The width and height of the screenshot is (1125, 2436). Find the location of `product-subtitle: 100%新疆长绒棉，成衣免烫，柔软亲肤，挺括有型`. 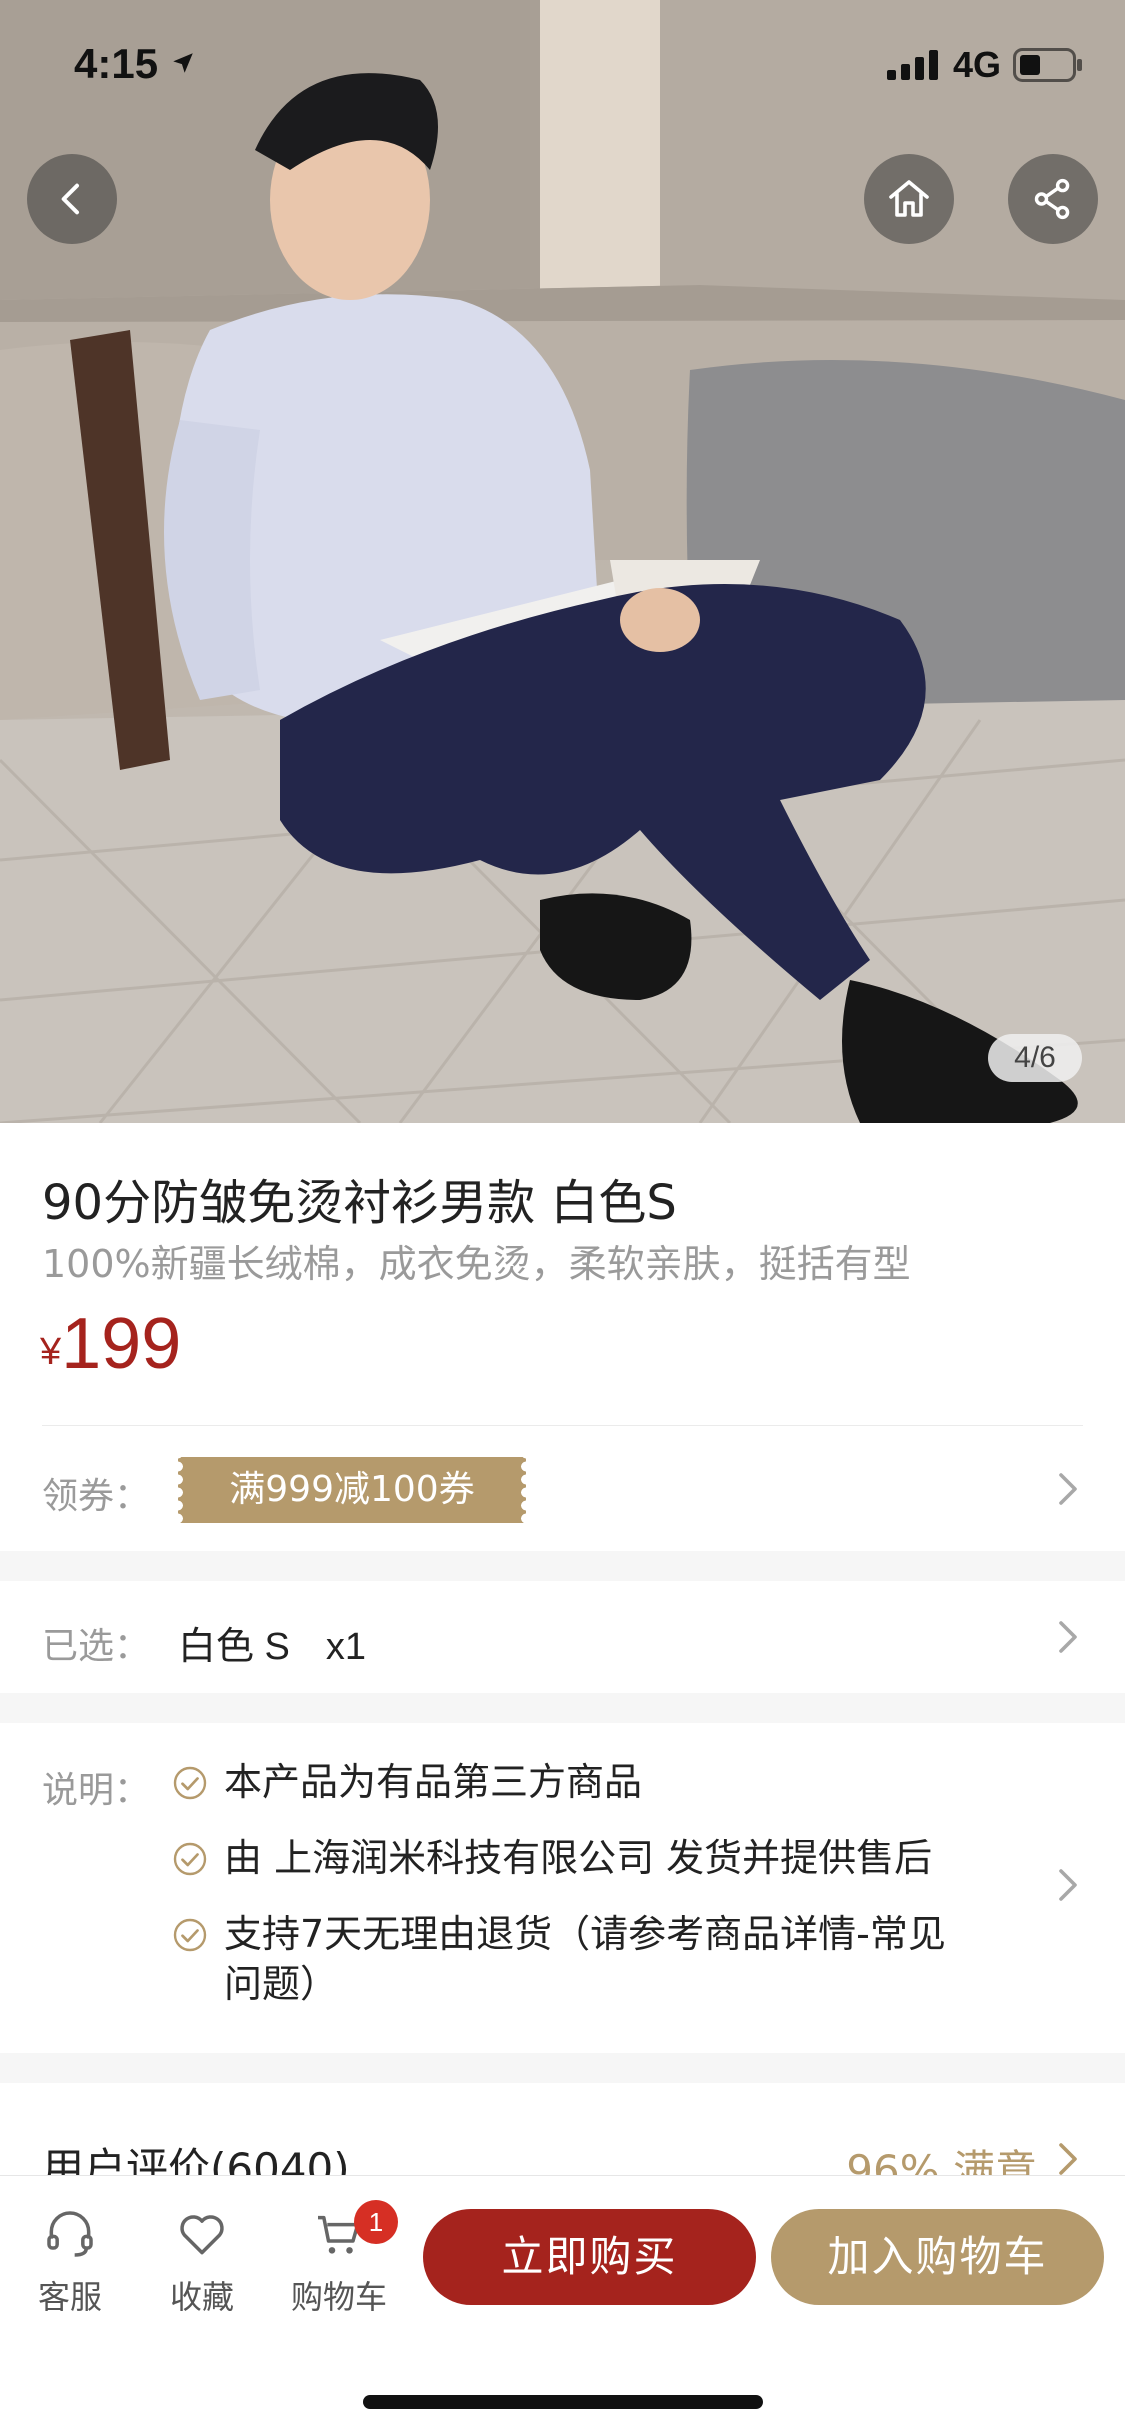

product-subtitle: 100%新疆长绒棉，成衣免烫，柔软亲肤，挺括有型 is located at coordinates (476, 1264).